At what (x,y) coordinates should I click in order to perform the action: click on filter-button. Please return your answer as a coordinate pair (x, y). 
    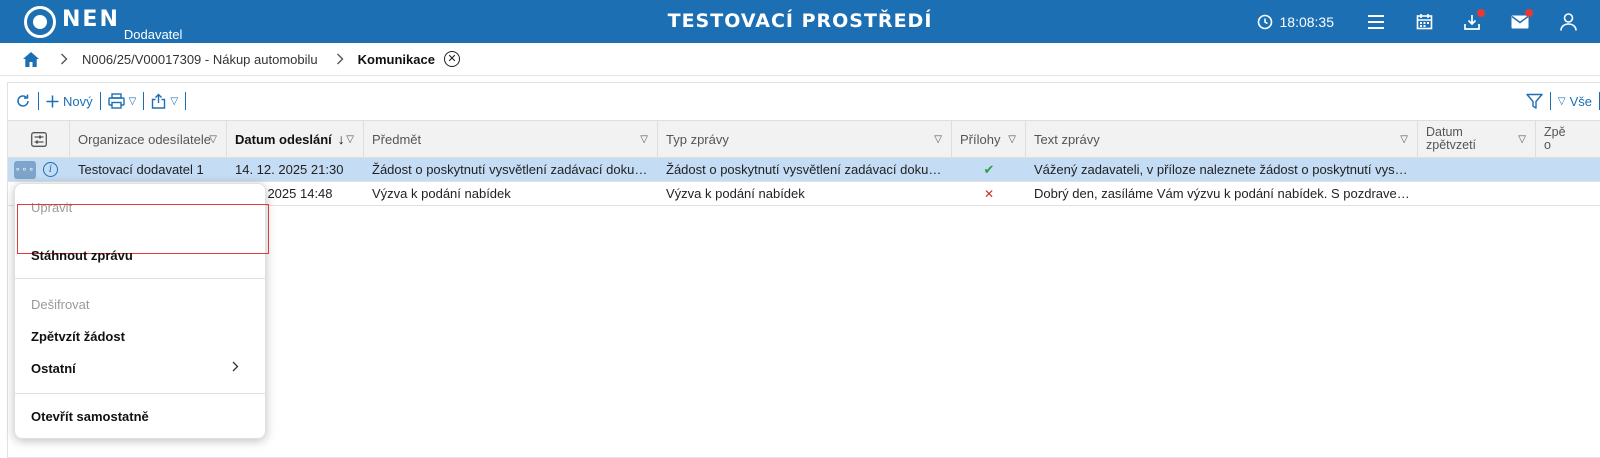
    Looking at the image, I should click on (1534, 101).